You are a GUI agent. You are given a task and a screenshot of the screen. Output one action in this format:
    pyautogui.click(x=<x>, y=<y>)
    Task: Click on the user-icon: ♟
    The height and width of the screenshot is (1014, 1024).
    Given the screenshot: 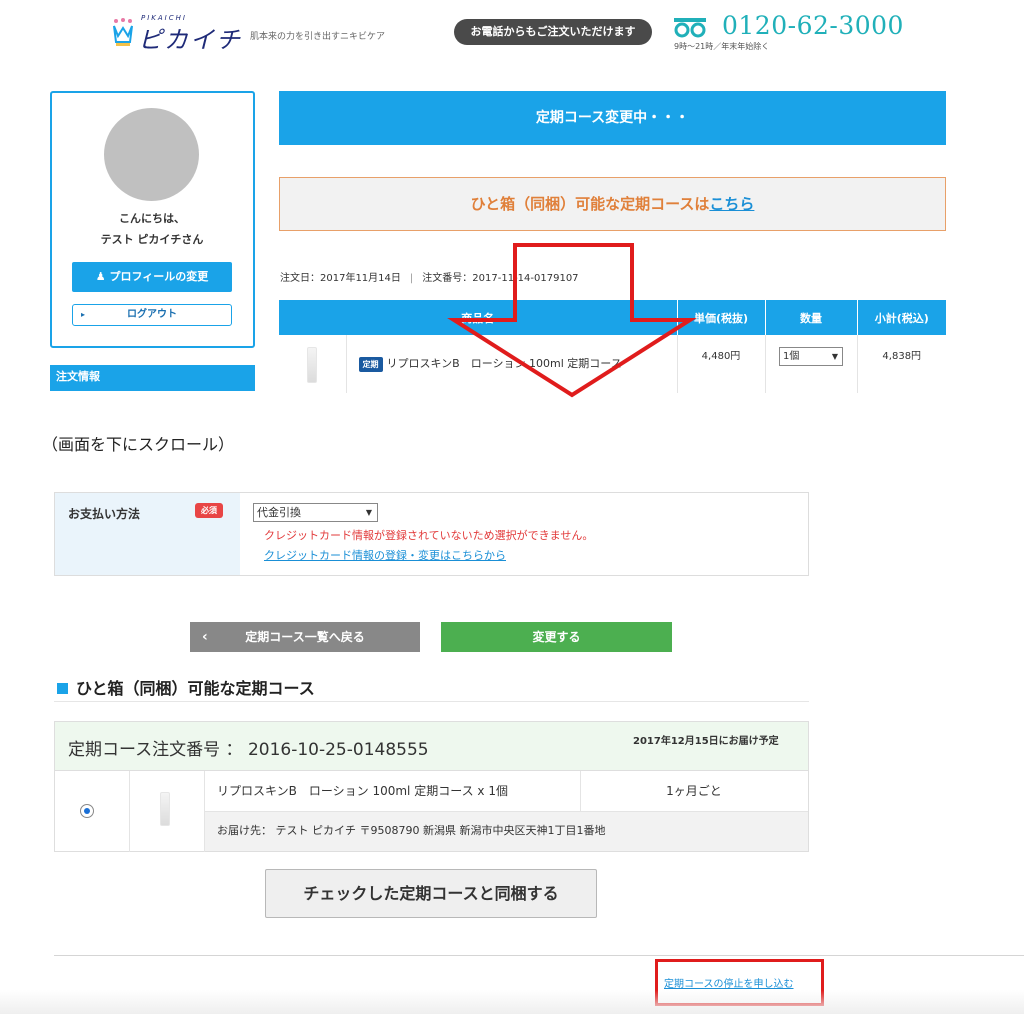 What is the action you would take?
    pyautogui.click(x=102, y=276)
    